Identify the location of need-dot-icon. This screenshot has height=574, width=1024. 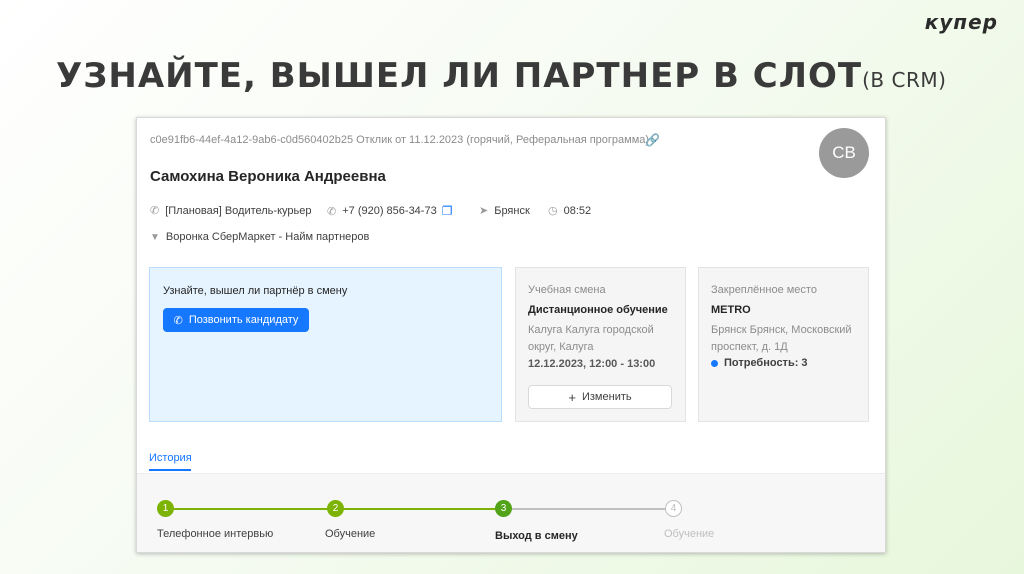
(714, 363).